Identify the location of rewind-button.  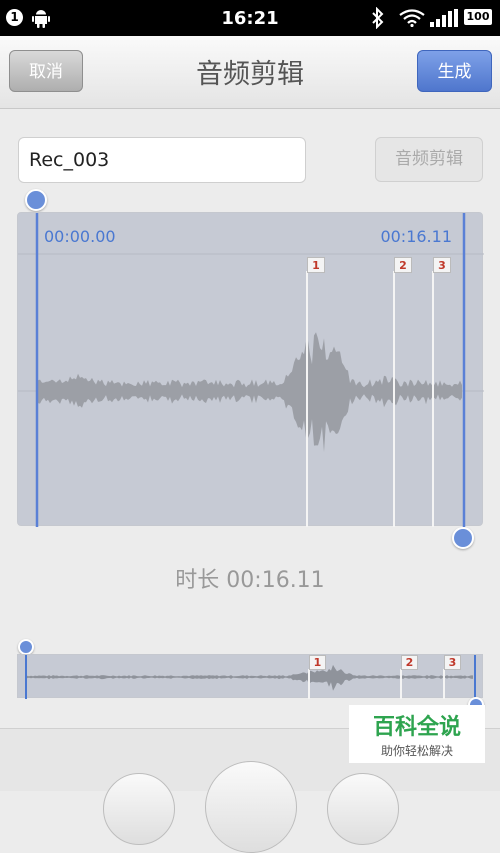
(139, 809).